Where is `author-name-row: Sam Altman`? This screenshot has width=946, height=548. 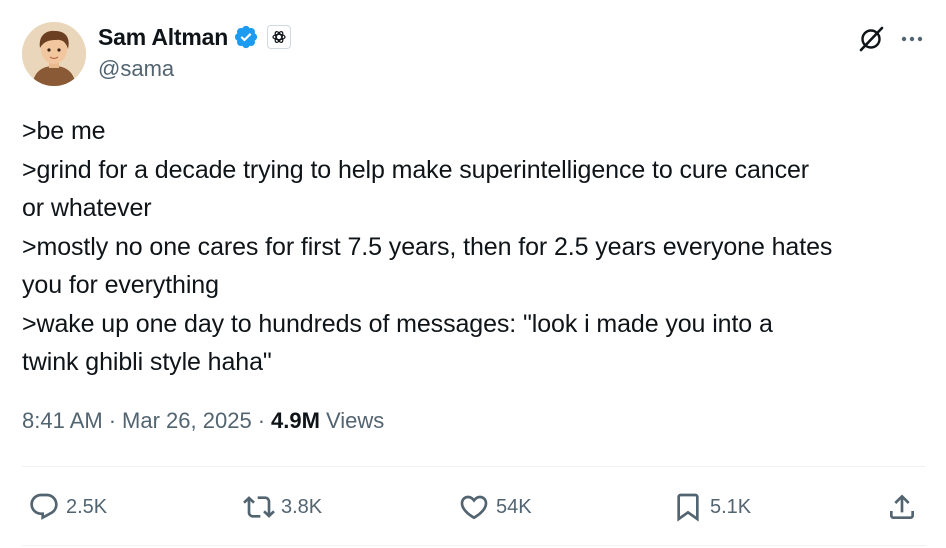 author-name-row: Sam Altman is located at coordinates (195, 37).